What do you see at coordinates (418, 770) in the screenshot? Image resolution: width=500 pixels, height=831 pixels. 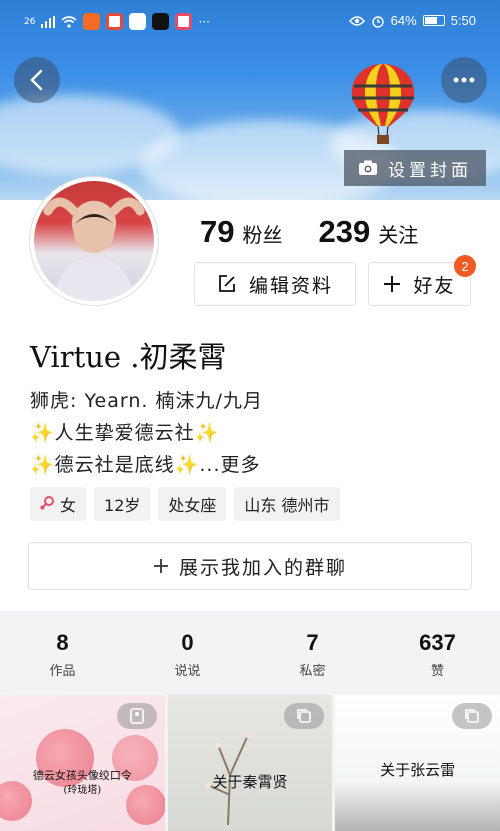 I see `post-title: 关于张云雷` at bounding box center [418, 770].